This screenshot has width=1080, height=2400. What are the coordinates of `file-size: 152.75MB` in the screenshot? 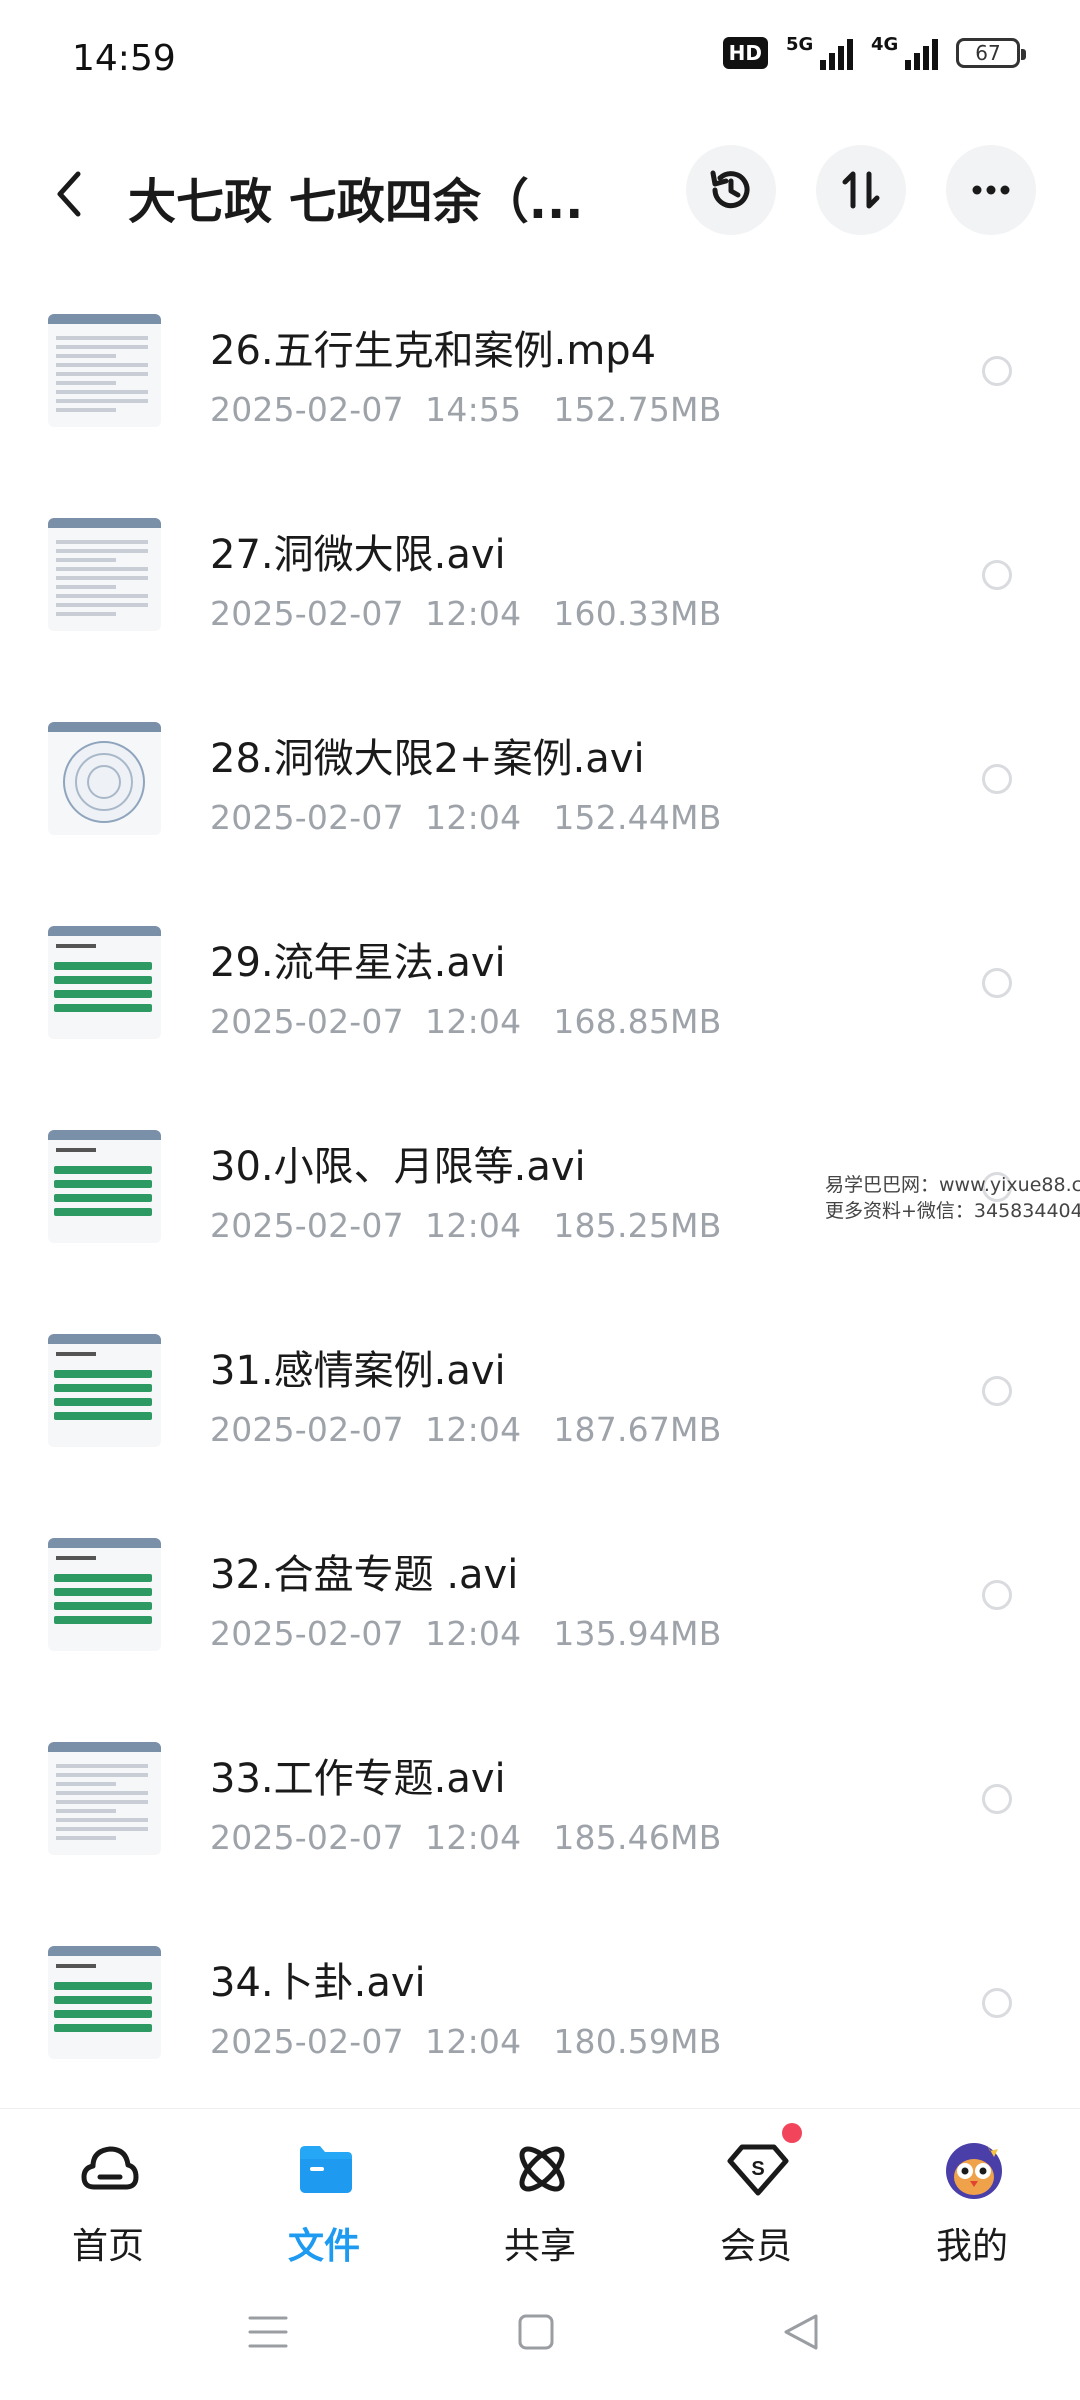 It's located at (637, 409).